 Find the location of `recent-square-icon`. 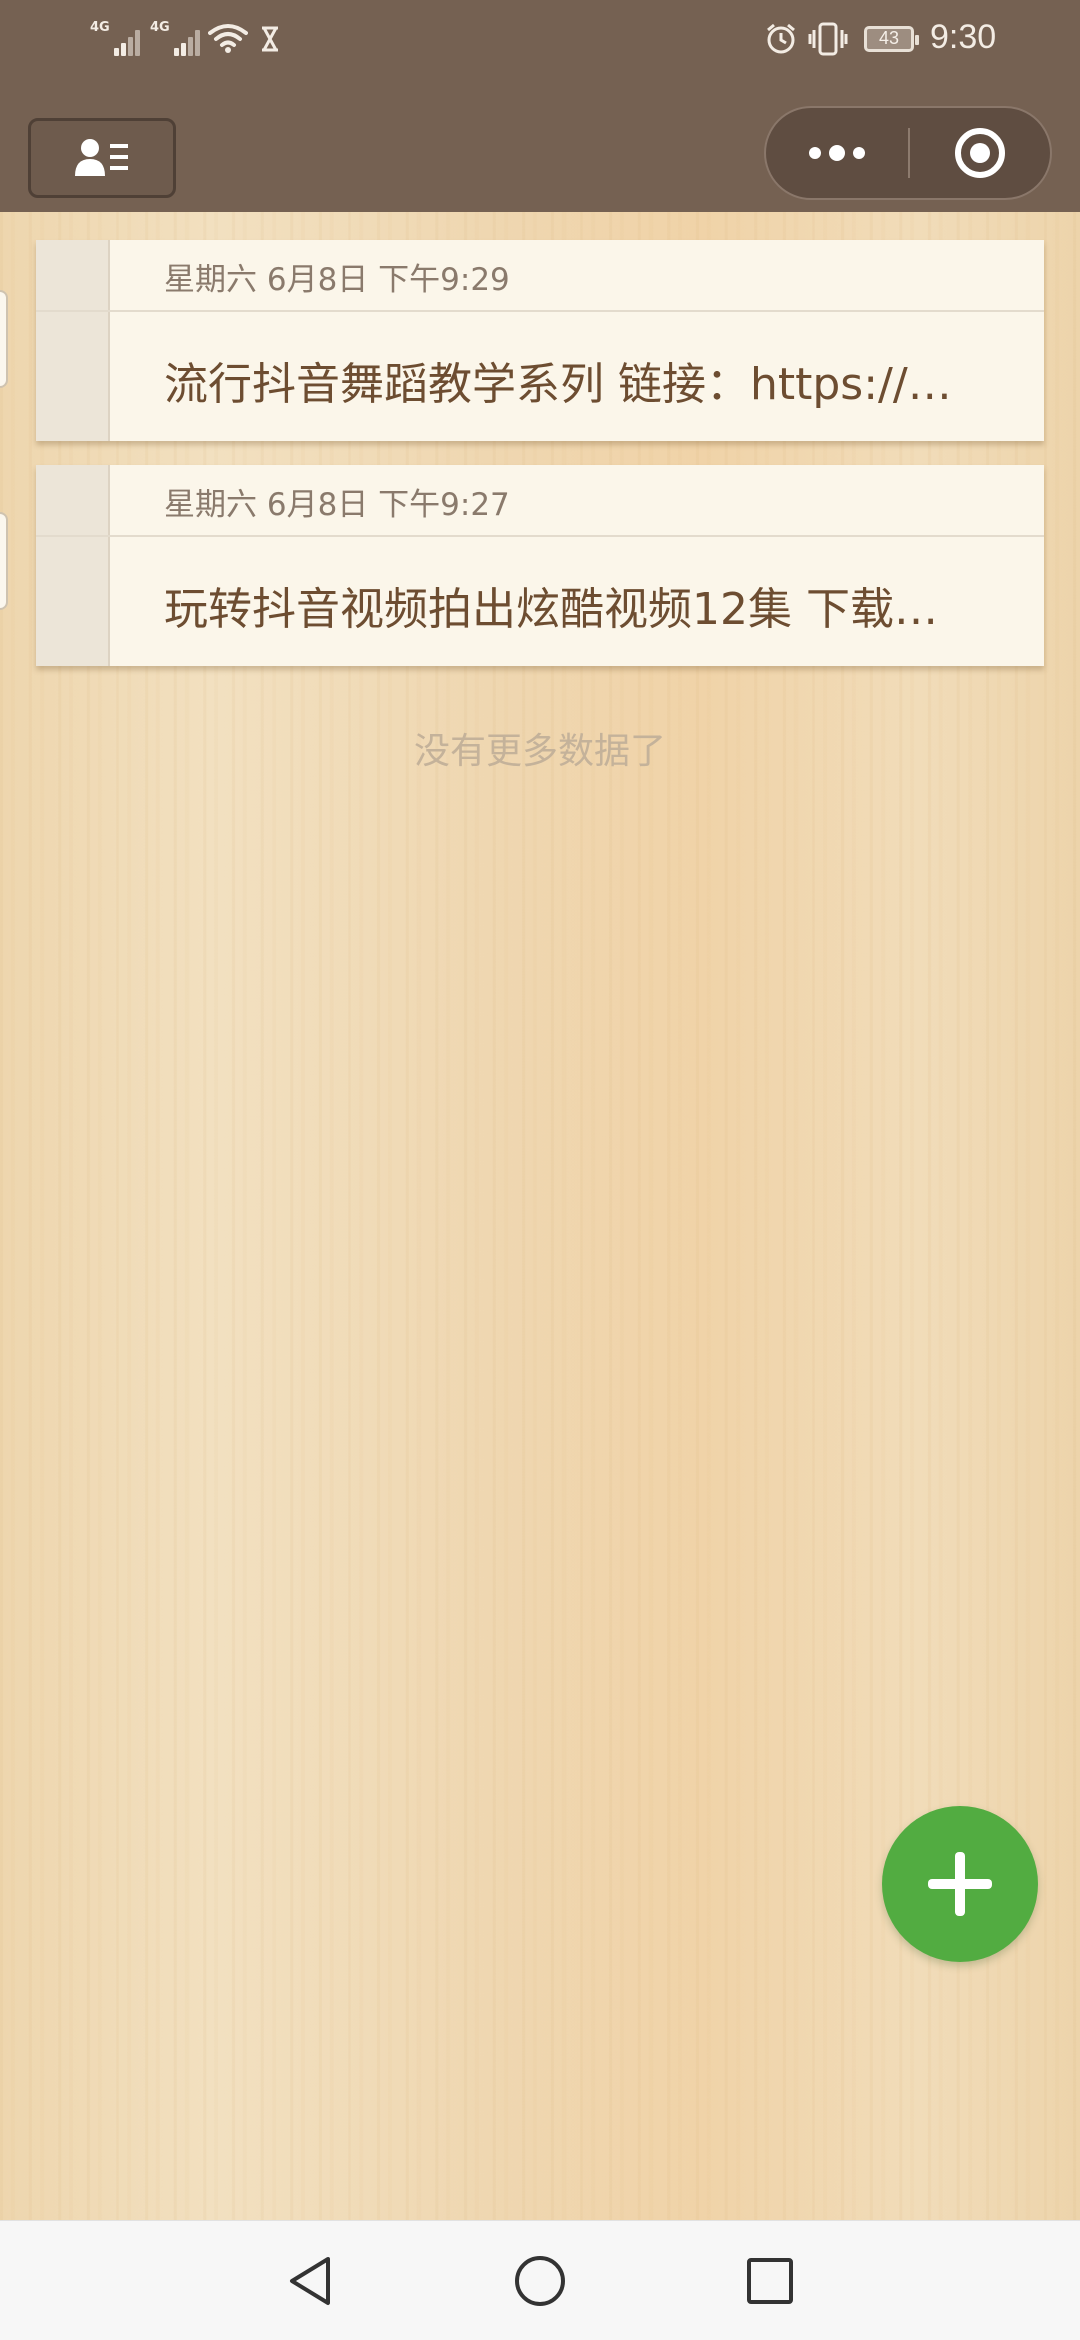

recent-square-icon is located at coordinates (770, 2281).